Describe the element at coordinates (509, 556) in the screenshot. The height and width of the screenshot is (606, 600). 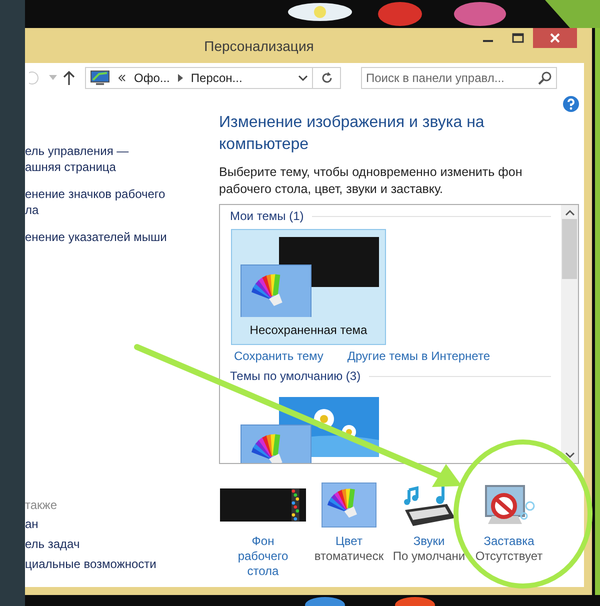
I see `setting-value: Отсутствует` at that location.